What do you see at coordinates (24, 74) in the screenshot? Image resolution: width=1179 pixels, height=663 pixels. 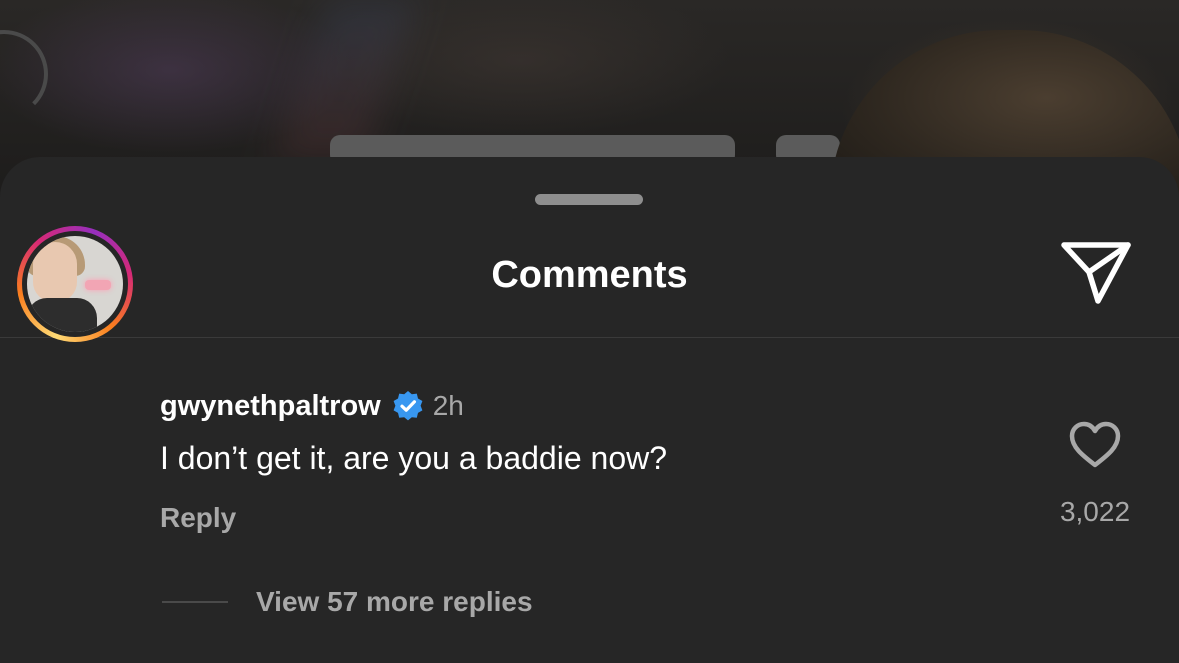 I see `background-arc` at bounding box center [24, 74].